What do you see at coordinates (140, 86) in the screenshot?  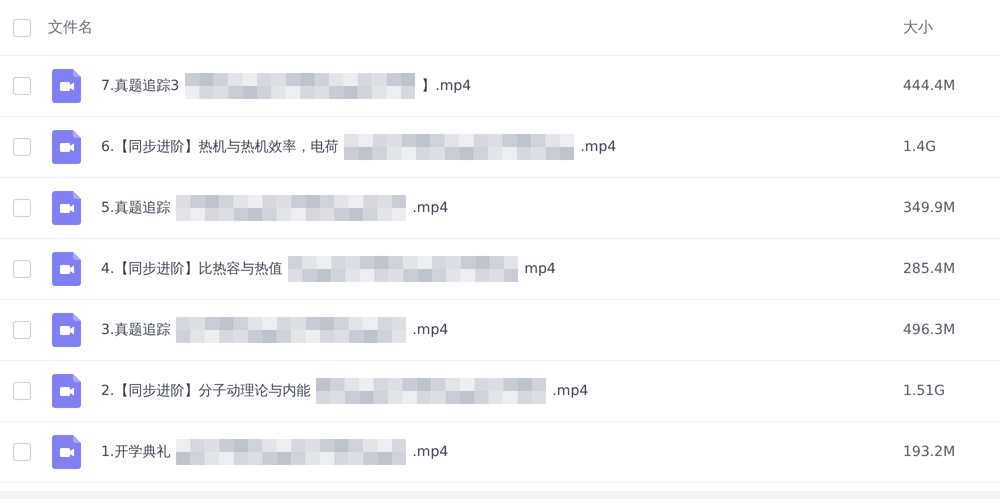 I see `file-name: 7.真题追踪3` at bounding box center [140, 86].